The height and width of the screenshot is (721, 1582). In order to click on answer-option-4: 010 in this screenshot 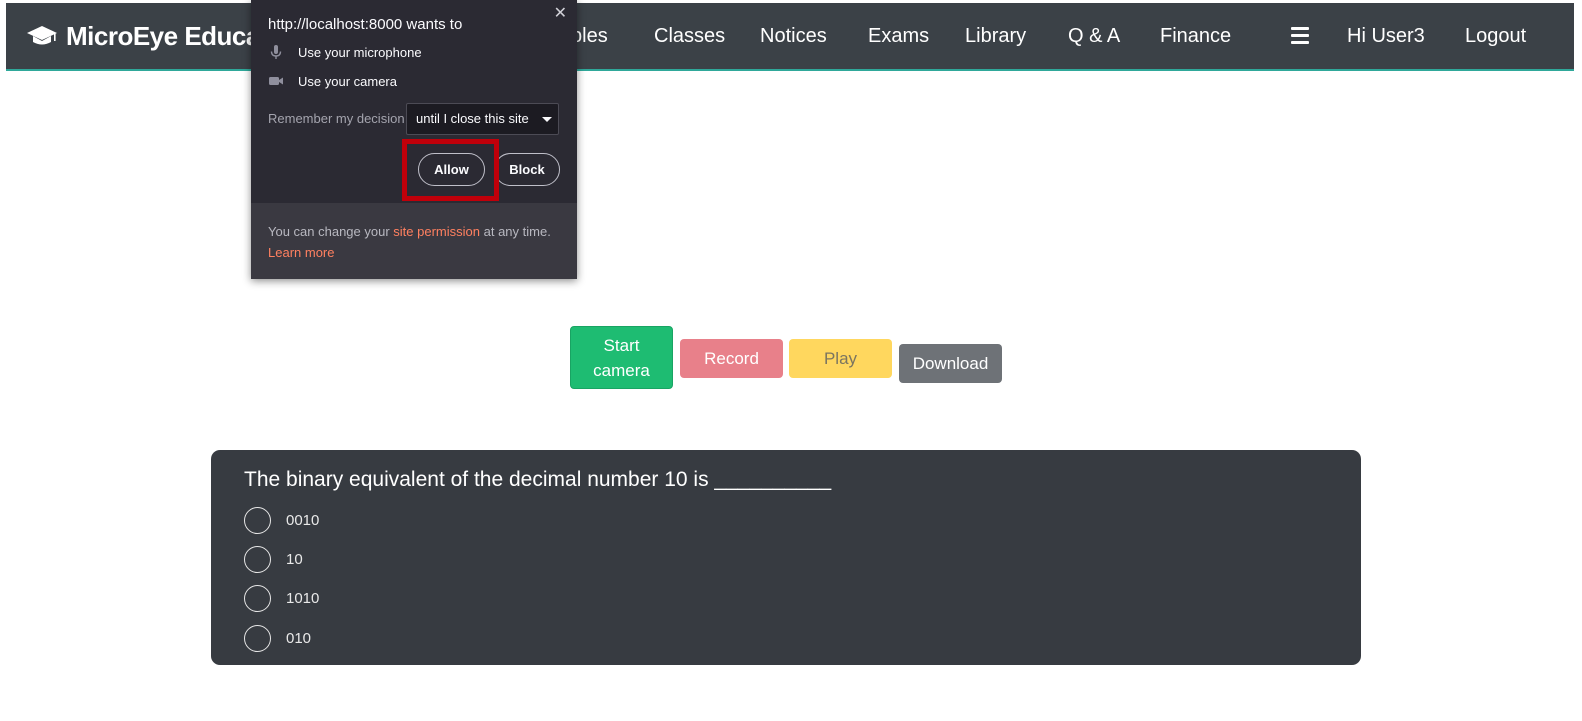, I will do `click(277, 638)`.